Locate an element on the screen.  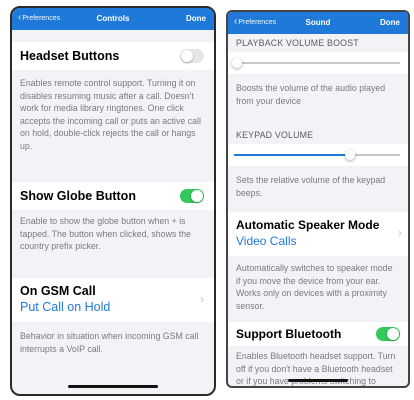
playback-volume-slider-row is located at coordinates (318, 63).